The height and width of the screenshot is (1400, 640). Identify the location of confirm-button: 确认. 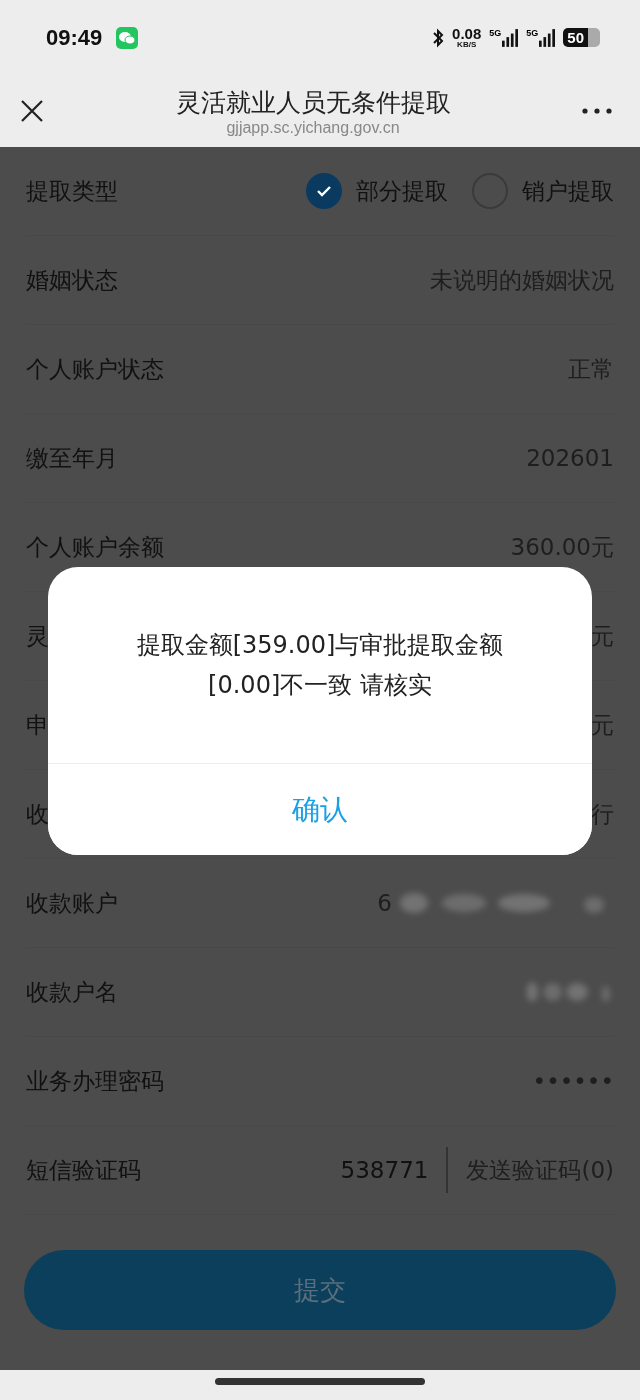
(320, 809).